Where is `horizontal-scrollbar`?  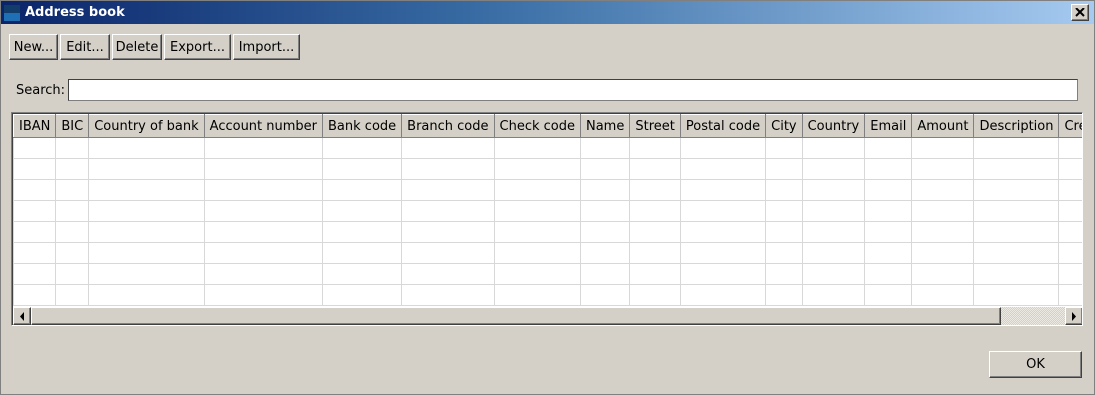
horizontal-scrollbar is located at coordinates (547, 316).